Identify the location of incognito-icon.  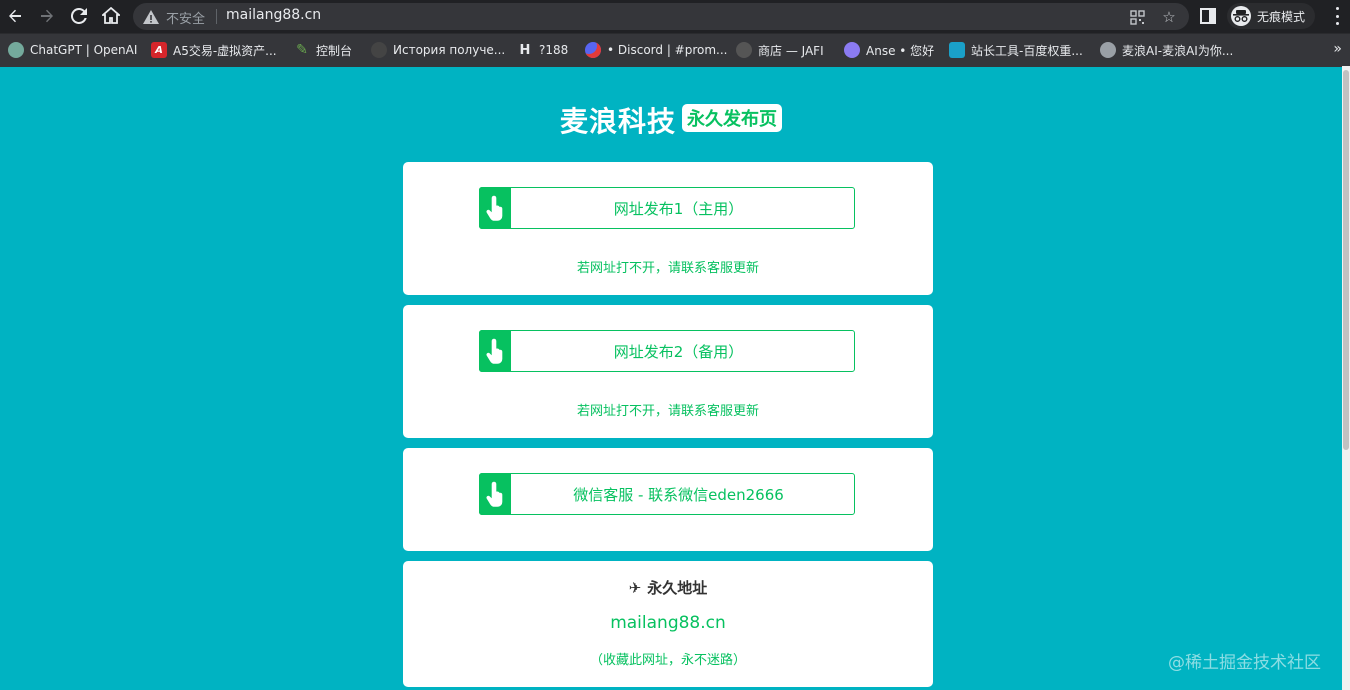
(1241, 16).